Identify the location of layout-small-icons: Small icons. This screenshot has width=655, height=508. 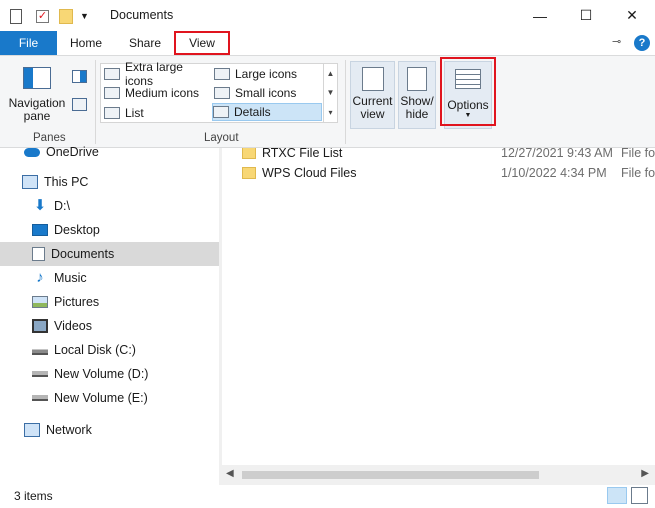
(268, 93).